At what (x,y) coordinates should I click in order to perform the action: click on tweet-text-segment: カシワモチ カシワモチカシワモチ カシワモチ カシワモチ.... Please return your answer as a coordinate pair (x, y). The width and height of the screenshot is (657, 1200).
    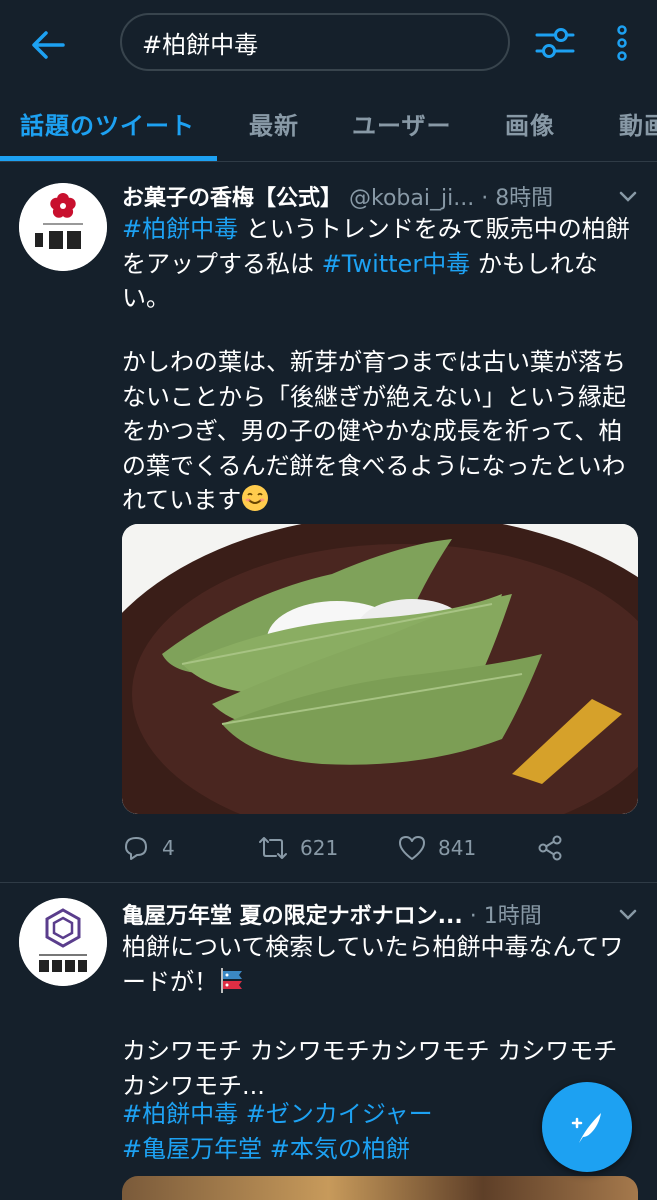
    Looking at the image, I should click on (373, 1068).